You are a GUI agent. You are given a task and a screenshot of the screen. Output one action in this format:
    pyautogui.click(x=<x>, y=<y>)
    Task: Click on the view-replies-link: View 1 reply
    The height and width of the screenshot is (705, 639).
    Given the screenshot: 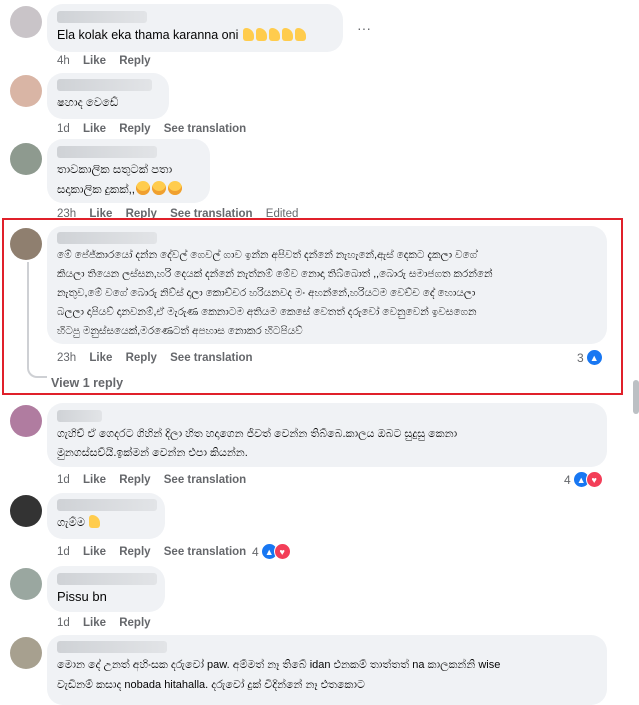 What is the action you would take?
    pyautogui.click(x=87, y=383)
    